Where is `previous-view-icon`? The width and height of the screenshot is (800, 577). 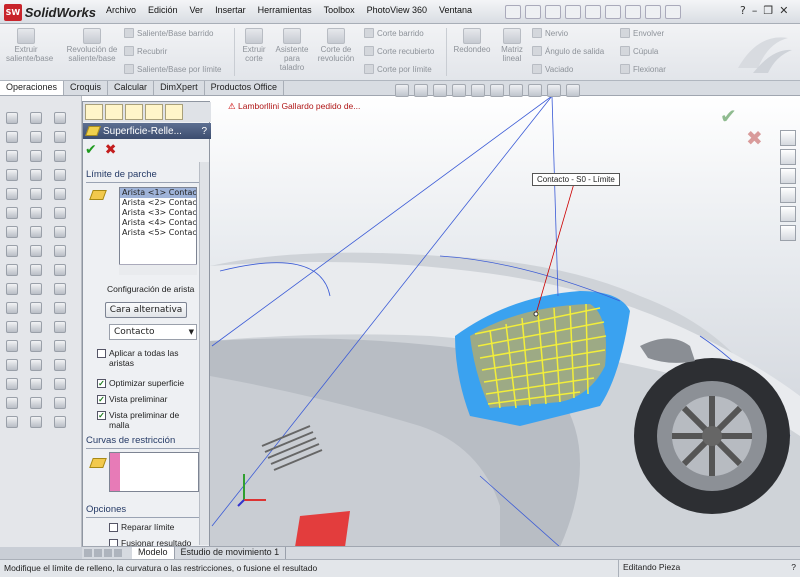
previous-view-icon is located at coordinates (440, 90).